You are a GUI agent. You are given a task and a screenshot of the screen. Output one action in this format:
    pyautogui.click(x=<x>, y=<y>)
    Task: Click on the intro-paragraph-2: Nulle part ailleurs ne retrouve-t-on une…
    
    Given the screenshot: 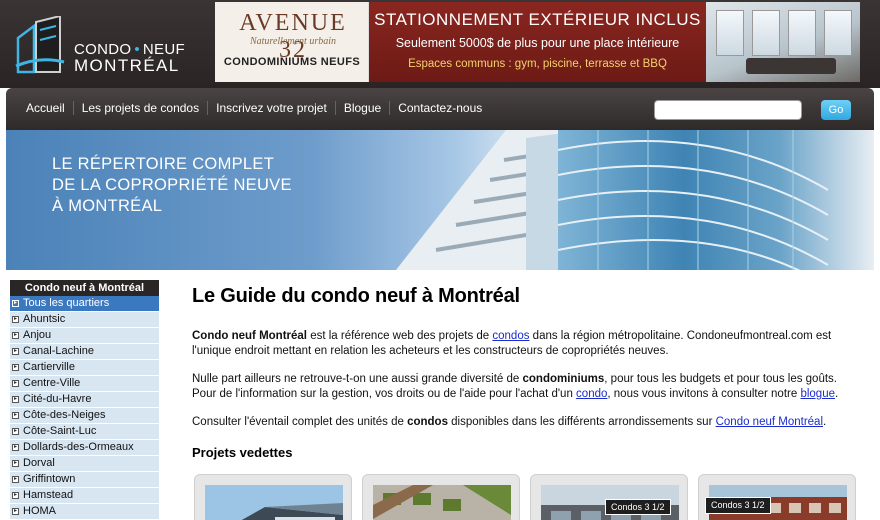 What is the action you would take?
    pyautogui.click(x=515, y=386)
    